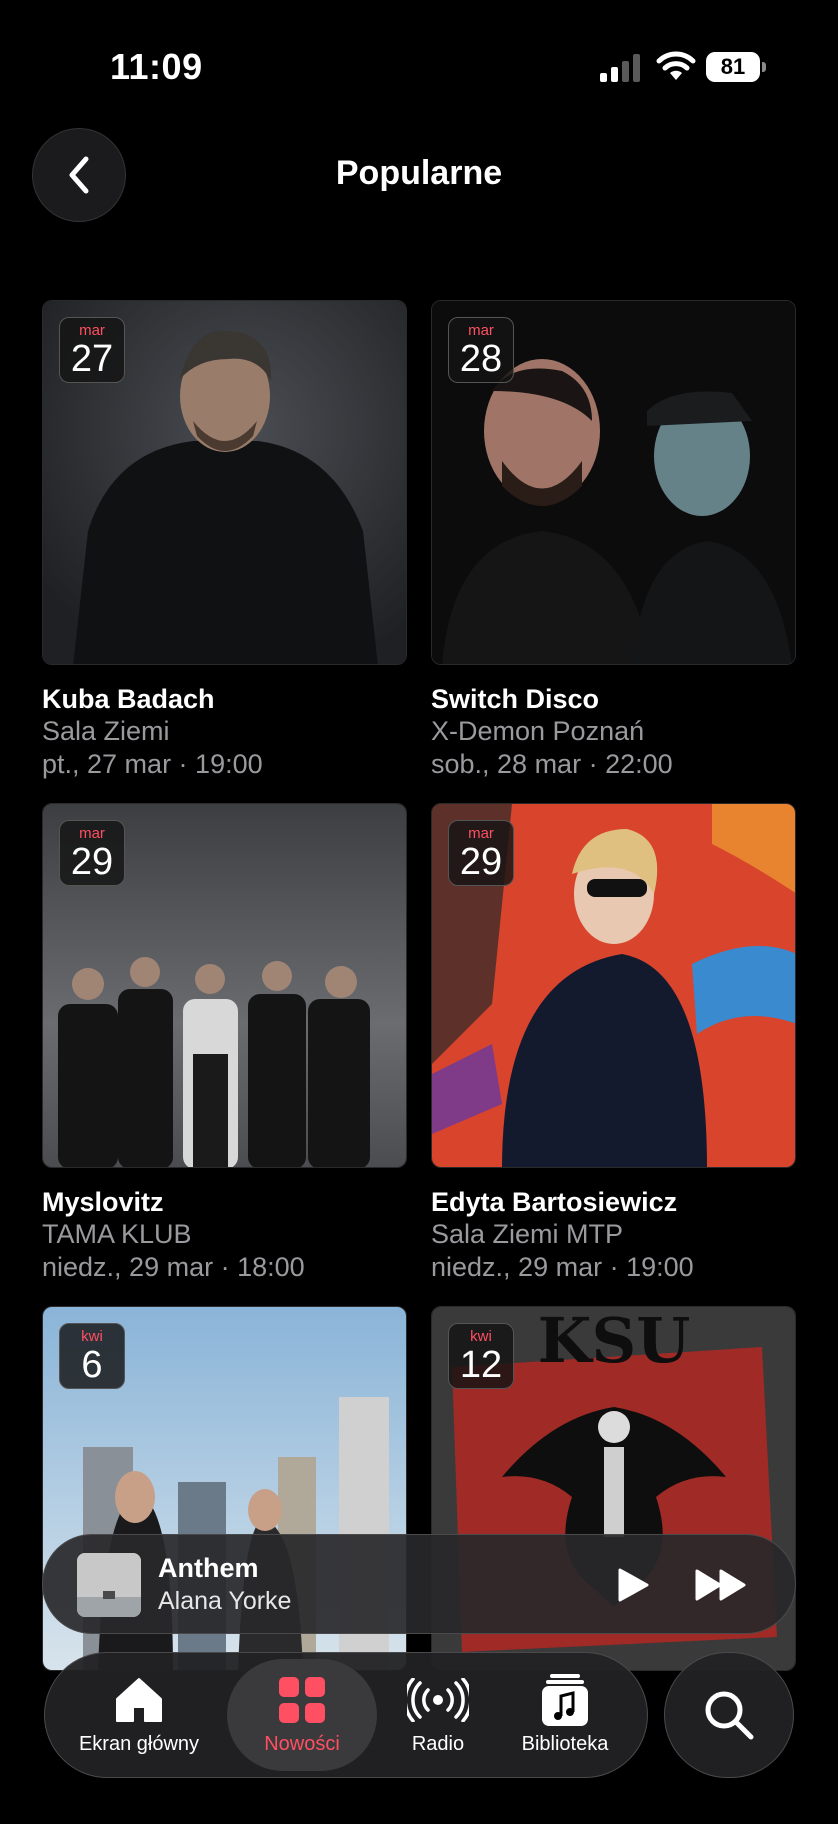  I want to click on date-badge: mar 28, so click(481, 350).